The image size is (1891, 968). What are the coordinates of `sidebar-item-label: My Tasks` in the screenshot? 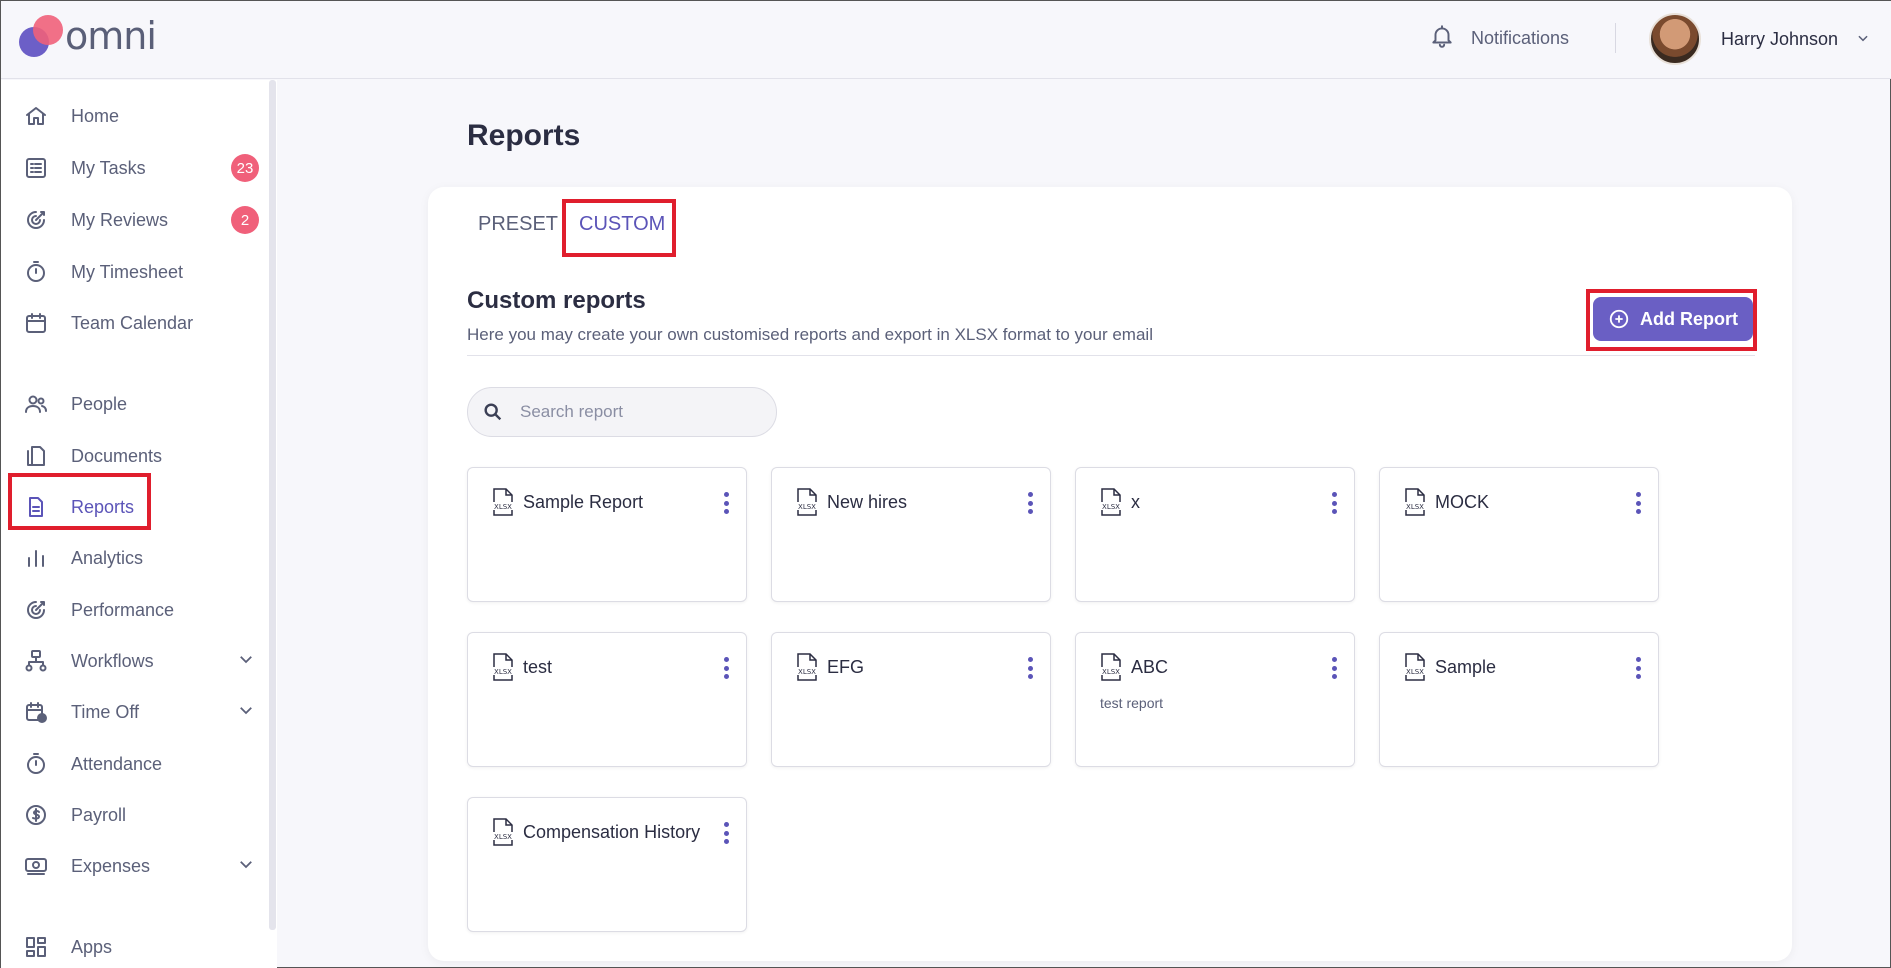 It's located at (108, 167).